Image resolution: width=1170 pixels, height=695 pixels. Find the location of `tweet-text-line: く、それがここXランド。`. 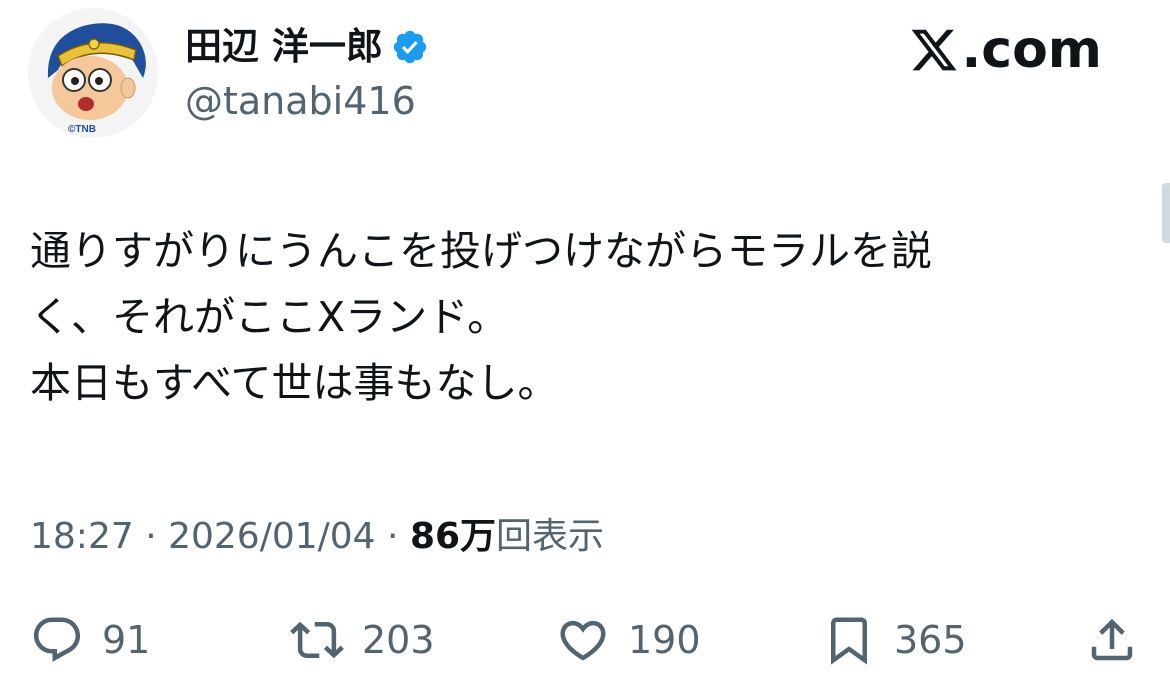

tweet-text-line: く、それがここXランド。 is located at coordinates (269, 317).